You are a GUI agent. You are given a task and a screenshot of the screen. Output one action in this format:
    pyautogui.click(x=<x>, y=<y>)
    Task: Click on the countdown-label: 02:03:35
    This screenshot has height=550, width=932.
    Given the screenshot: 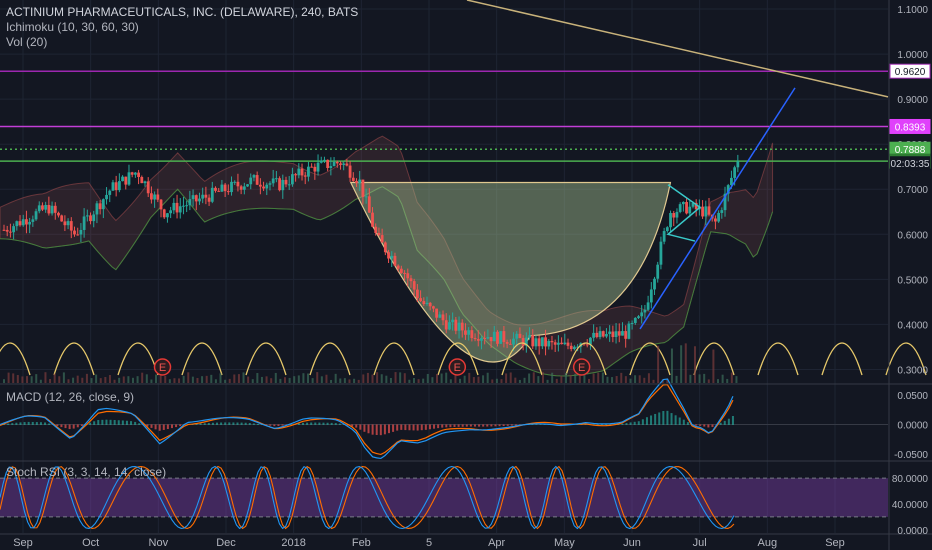 What is the action you would take?
    pyautogui.click(x=910, y=164)
    